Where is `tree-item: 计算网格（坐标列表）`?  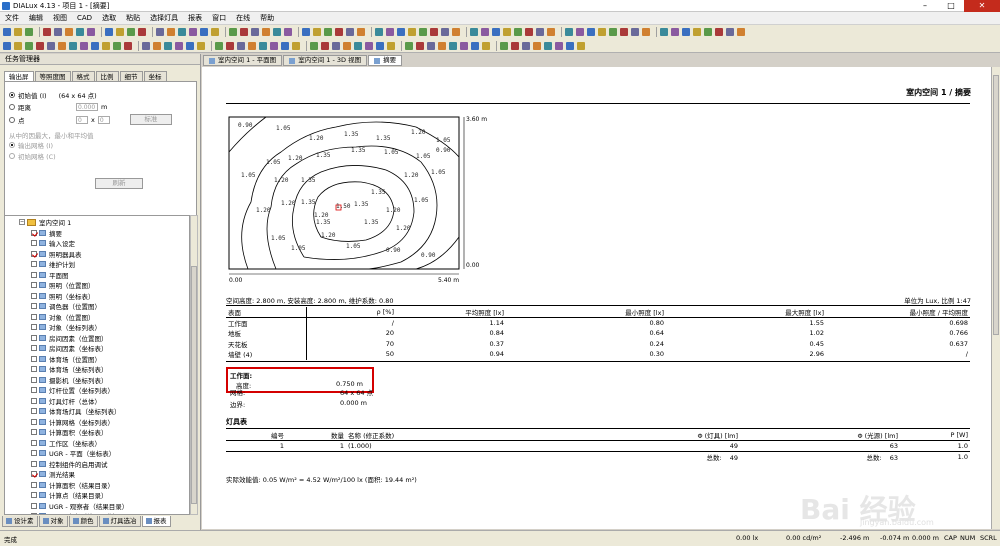 tree-item: 计算网格（坐标列表） is located at coordinates (72, 422).